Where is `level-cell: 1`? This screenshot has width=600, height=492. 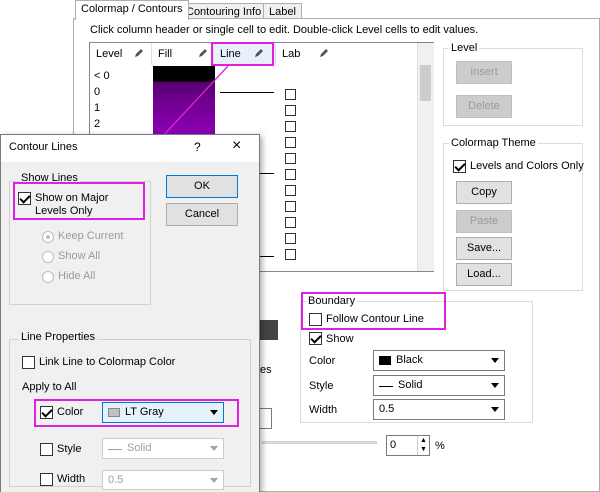 level-cell: 1 is located at coordinates (97, 108).